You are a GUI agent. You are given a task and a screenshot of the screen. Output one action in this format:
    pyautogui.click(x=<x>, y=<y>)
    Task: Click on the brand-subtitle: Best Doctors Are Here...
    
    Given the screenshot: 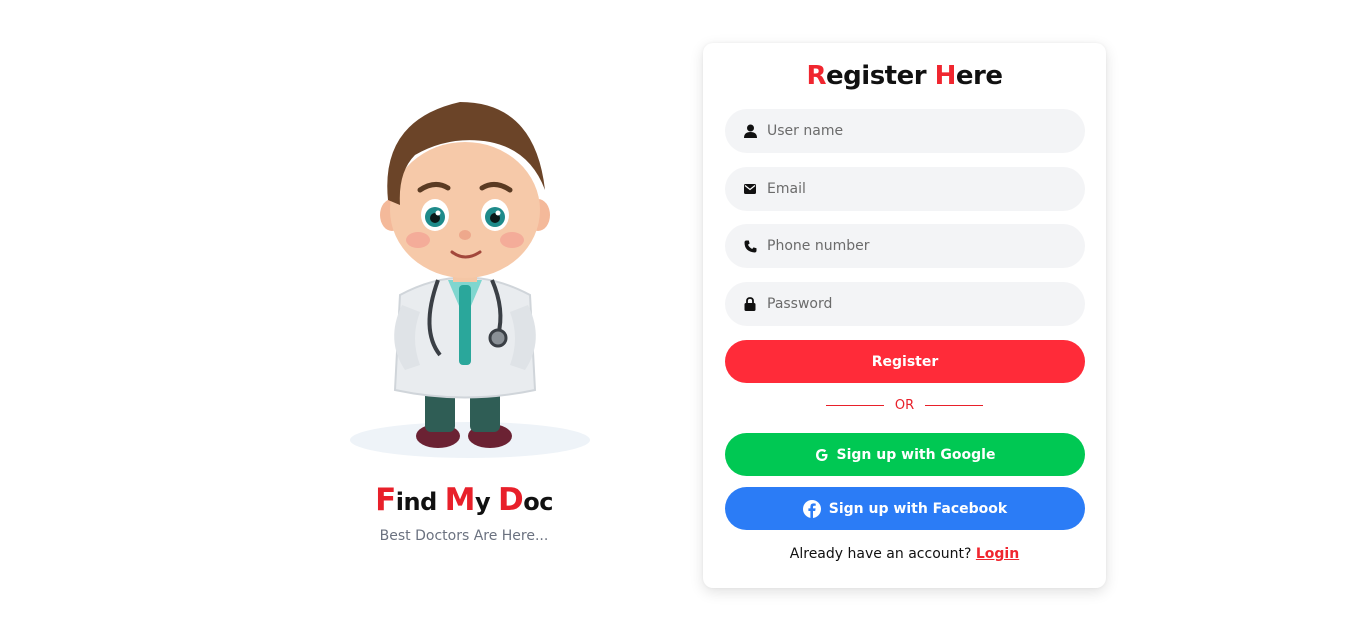 What is the action you would take?
    pyautogui.click(x=464, y=536)
    